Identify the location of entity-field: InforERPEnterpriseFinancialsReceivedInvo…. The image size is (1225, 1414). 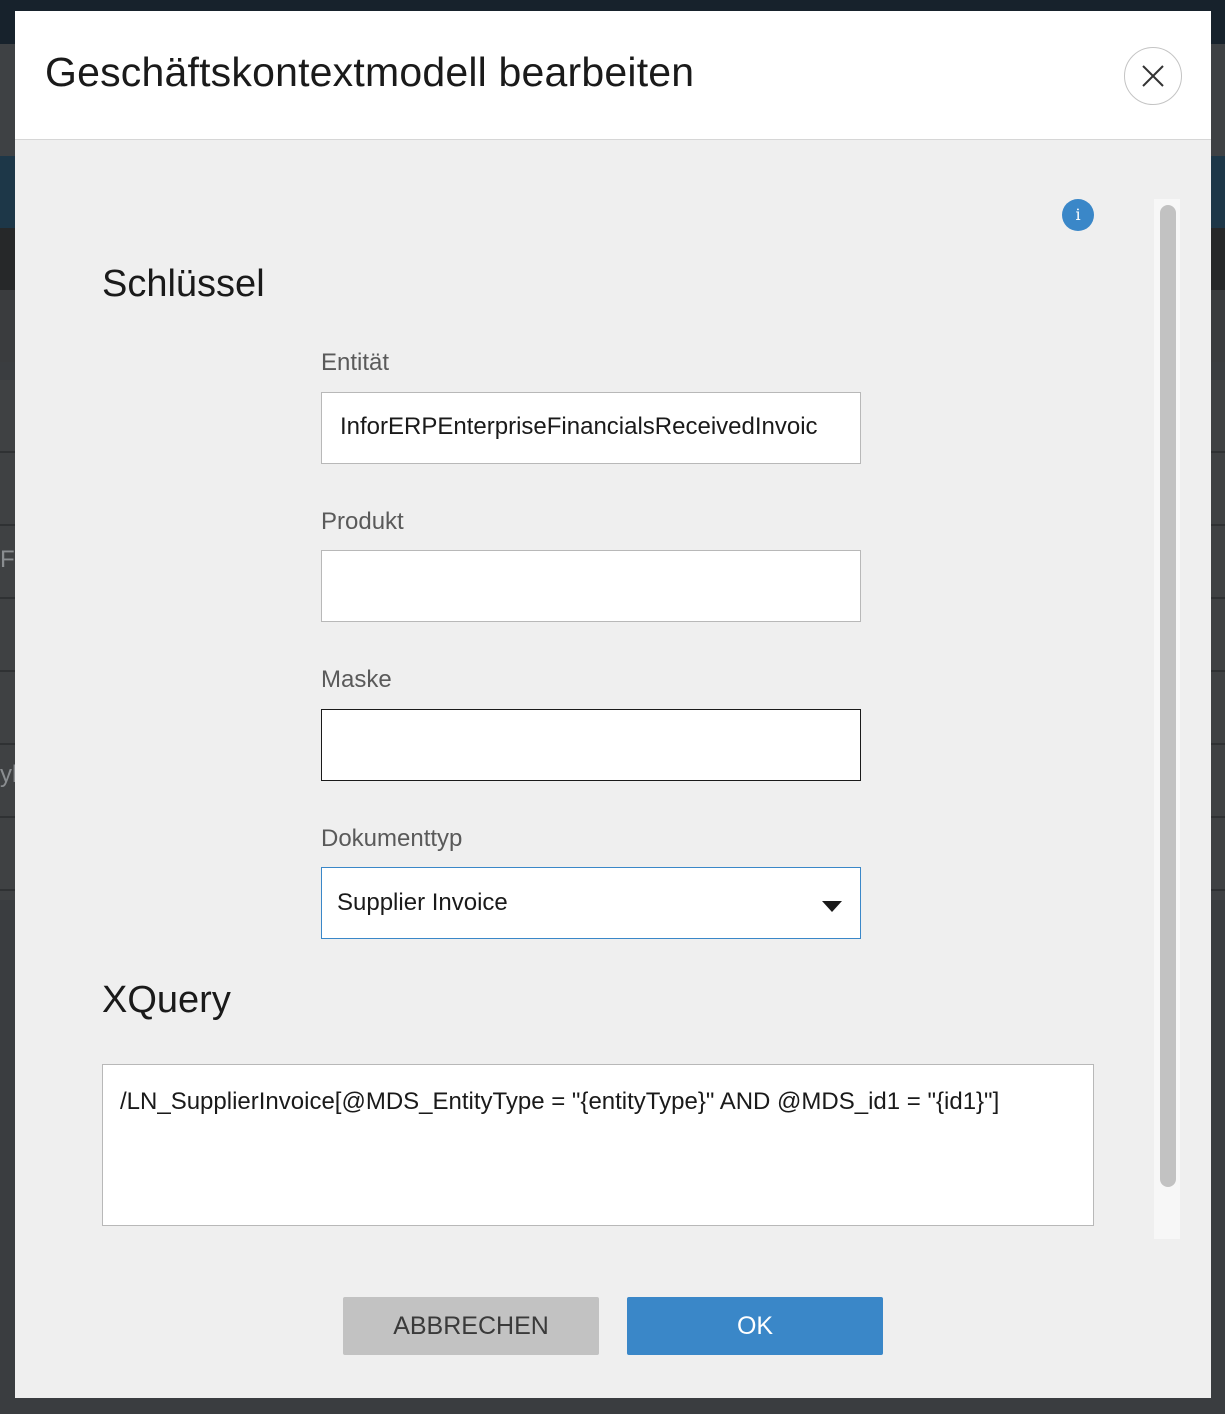
(591, 428).